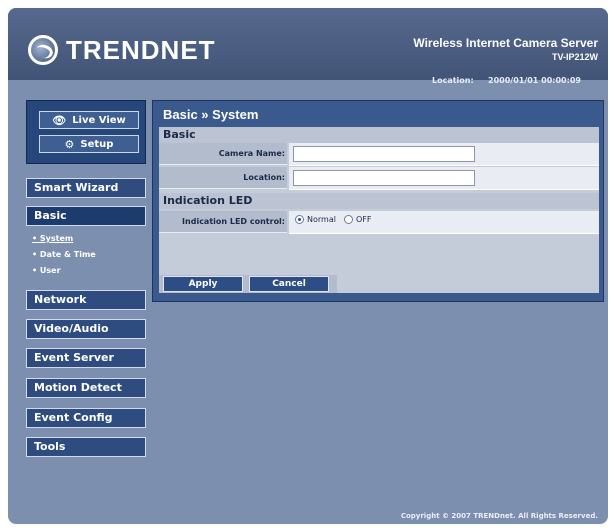  I want to click on subnav-system-label: System, so click(56, 238).